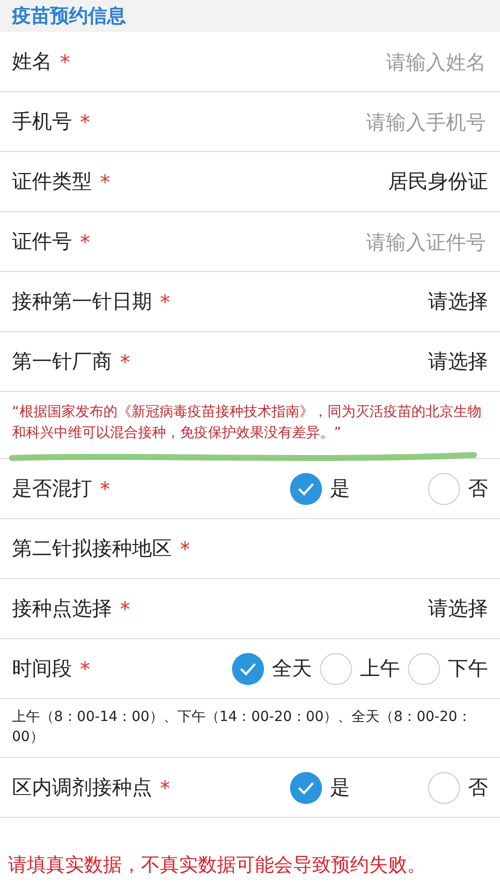 This screenshot has width=500, height=888. What do you see at coordinates (438, 181) in the screenshot?
I see `select-value: 居民身份证` at bounding box center [438, 181].